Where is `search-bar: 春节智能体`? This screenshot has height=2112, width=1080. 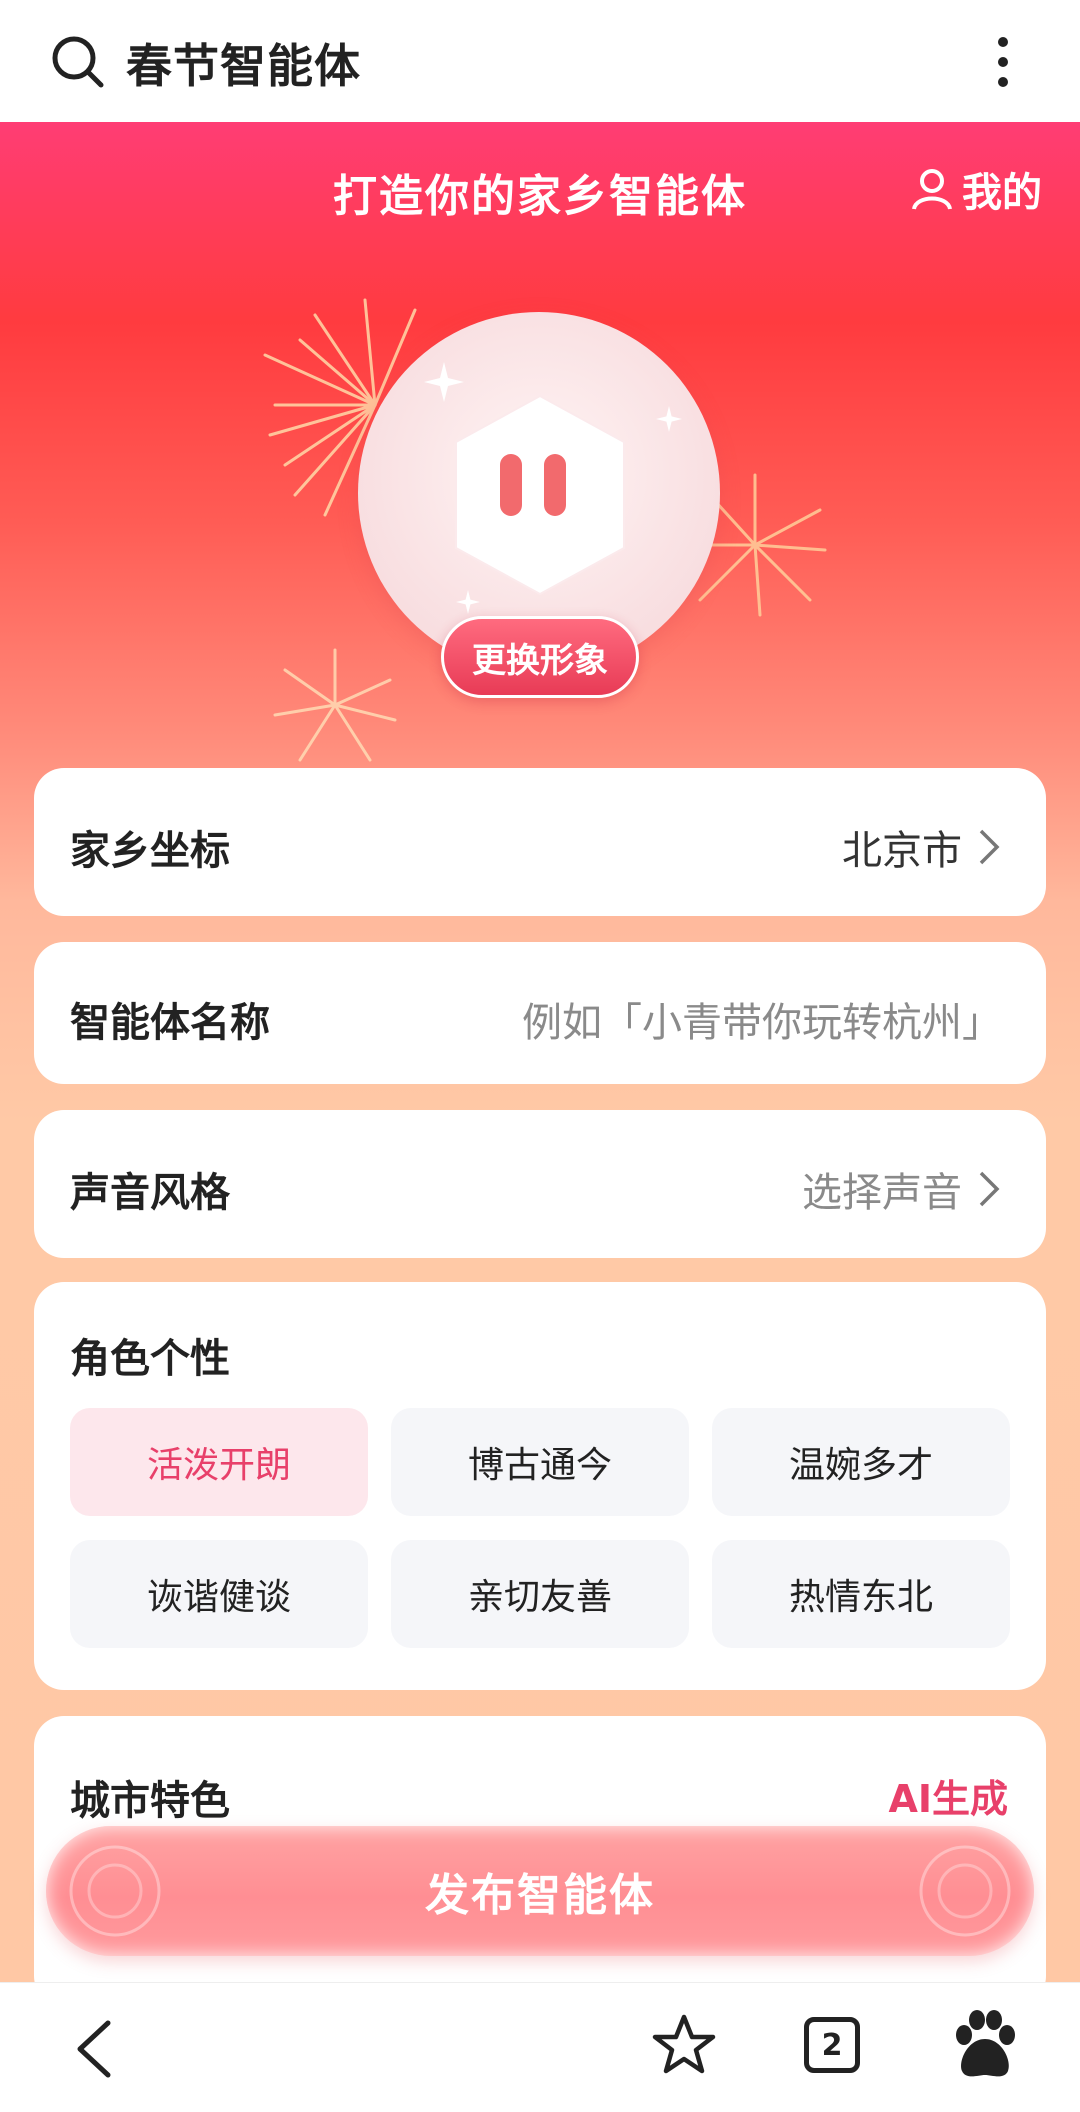 search-bar: 春节智能体 is located at coordinates (540, 61).